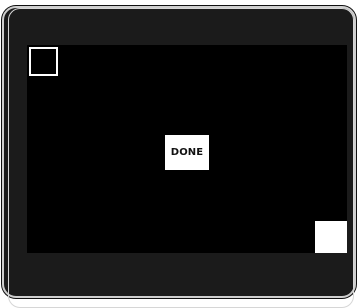 Image resolution: width=362 pixels, height=308 pixels. I want to click on done-button: DONE, so click(187, 152).